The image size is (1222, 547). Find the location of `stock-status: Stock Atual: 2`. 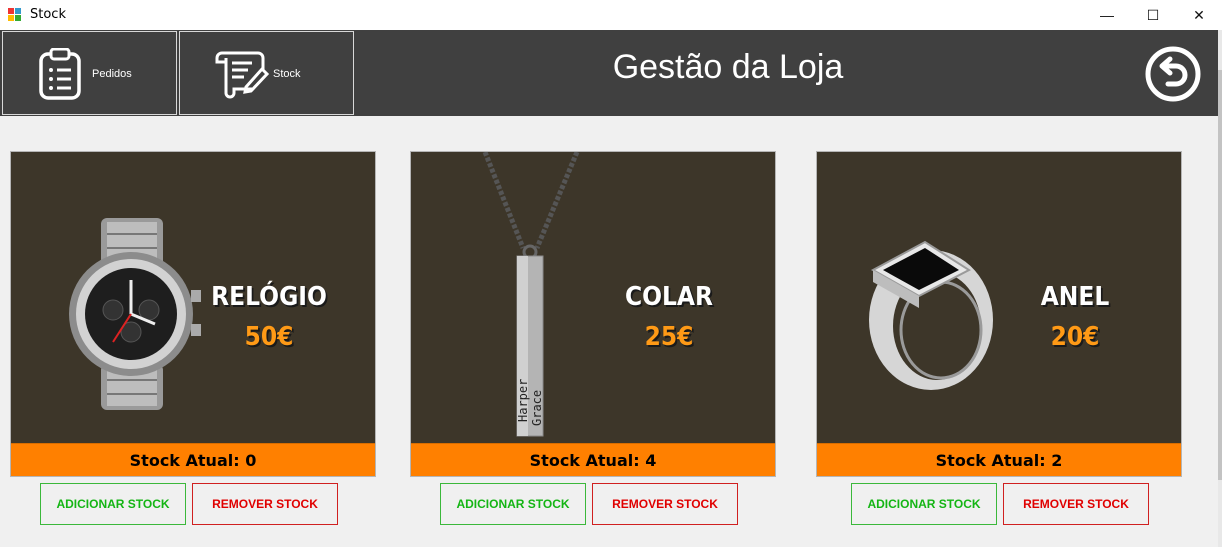

stock-status: Stock Atual: 2 is located at coordinates (999, 459).